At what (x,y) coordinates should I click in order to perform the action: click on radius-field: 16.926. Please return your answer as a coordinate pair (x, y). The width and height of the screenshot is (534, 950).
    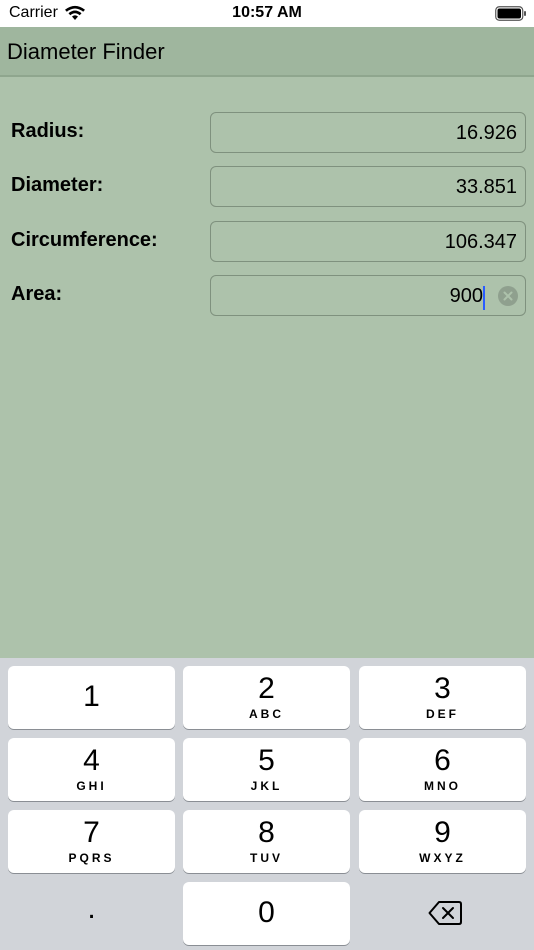
    Looking at the image, I should click on (368, 132).